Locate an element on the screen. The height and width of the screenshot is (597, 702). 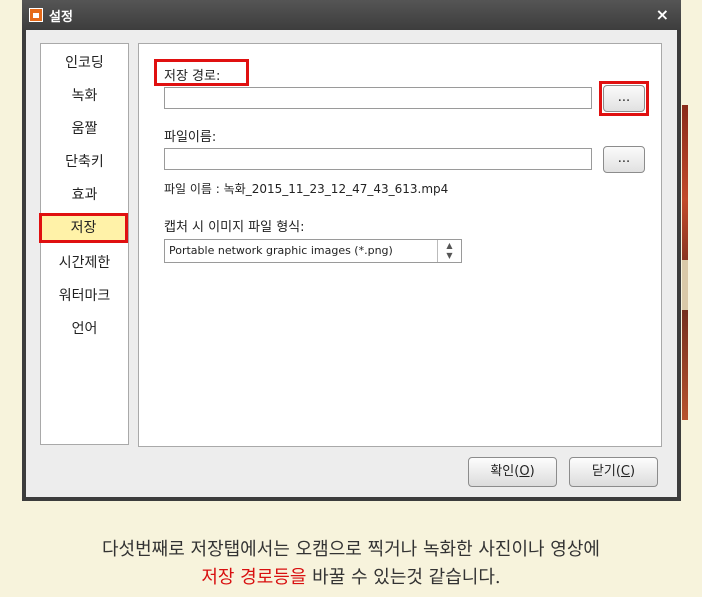
settings-sidebar: 인코딩 녹화 움짤 단축키 효과 저장 시간제한 워터마크 언어 is located at coordinates (84, 244).